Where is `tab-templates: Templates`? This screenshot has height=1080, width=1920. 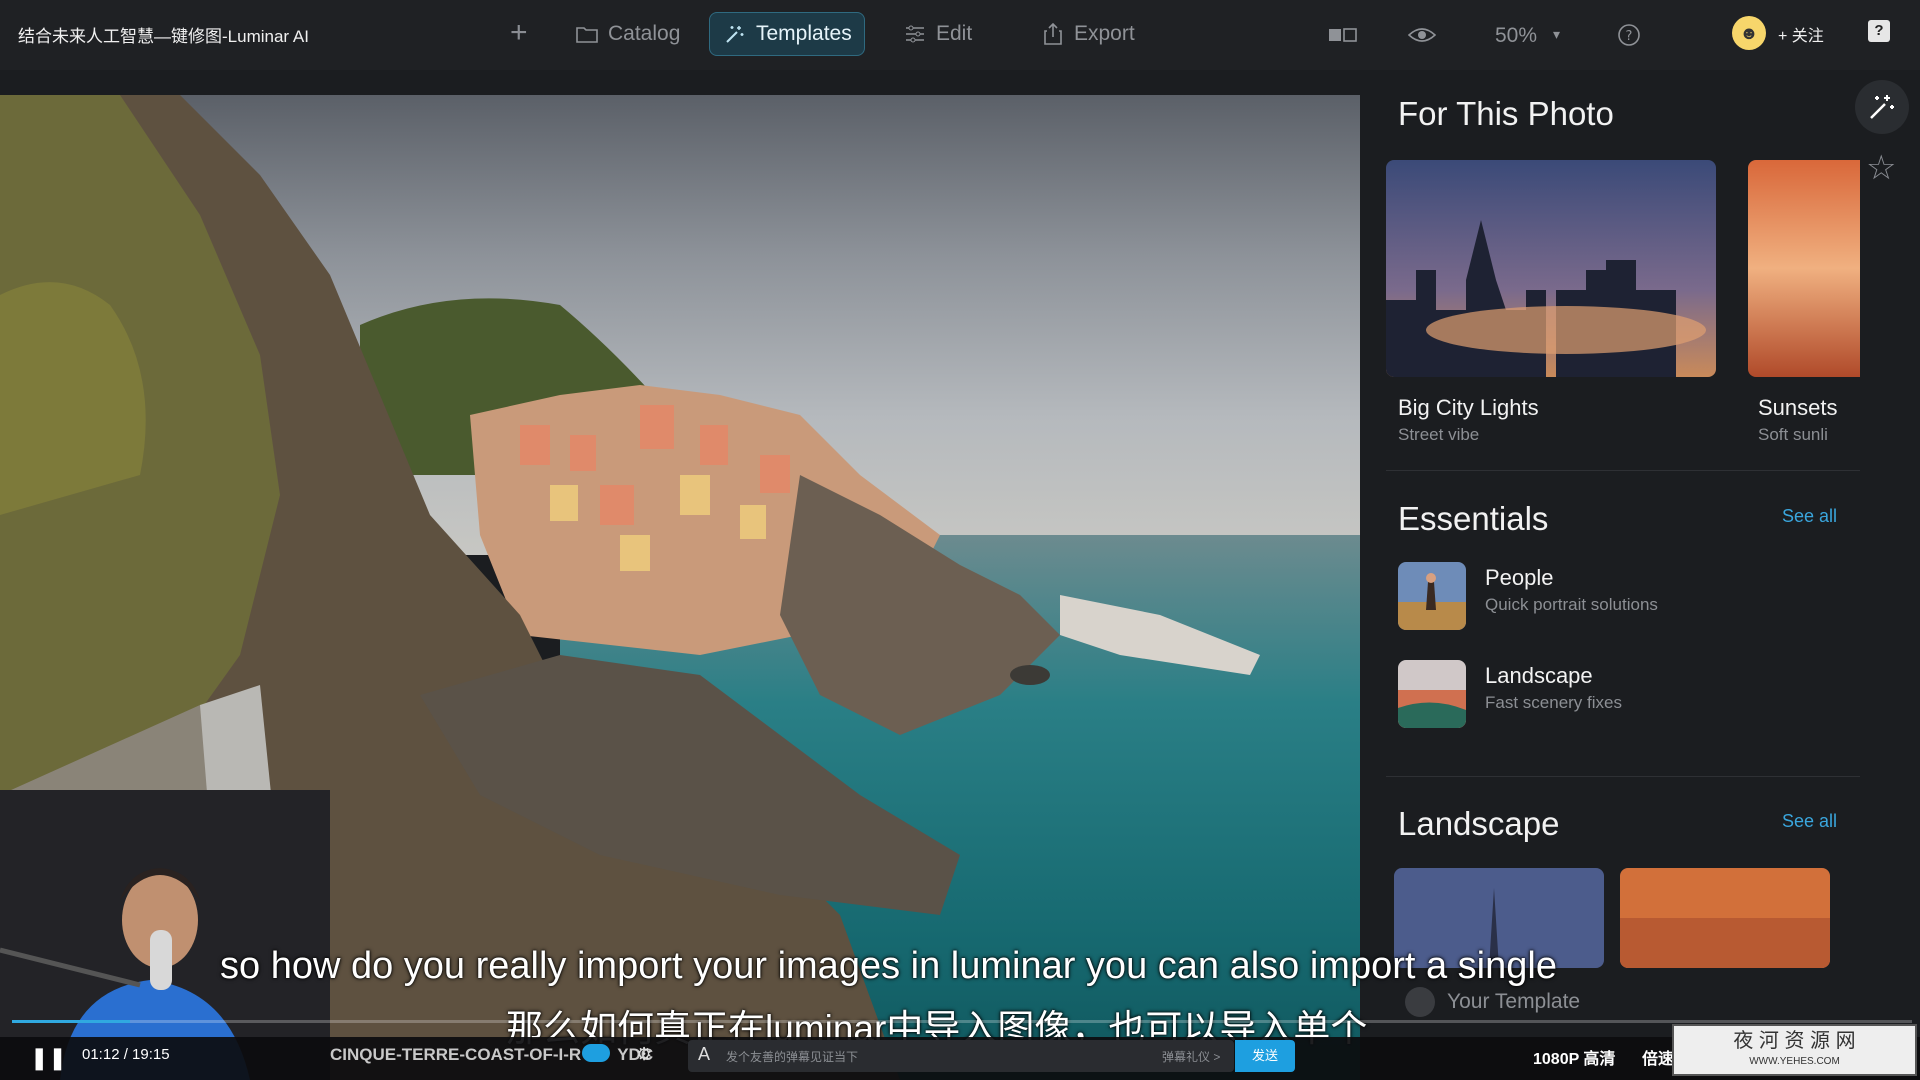
tab-templates: Templates is located at coordinates (787, 34).